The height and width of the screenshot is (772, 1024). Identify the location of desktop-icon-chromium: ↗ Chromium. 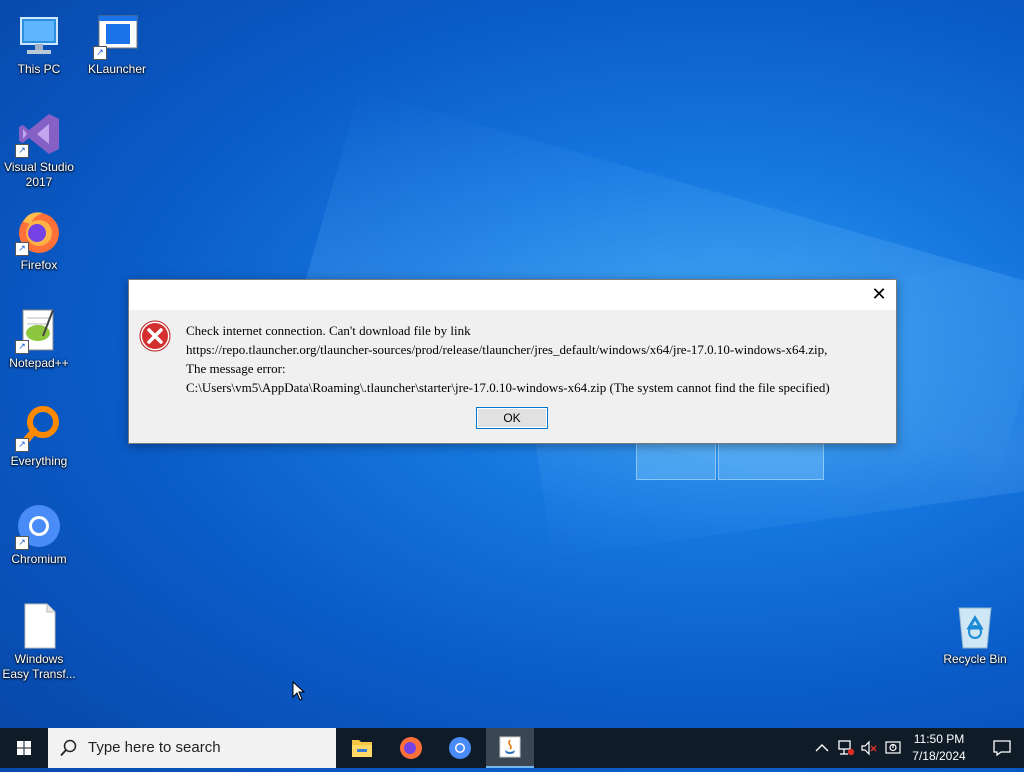
(39, 534).